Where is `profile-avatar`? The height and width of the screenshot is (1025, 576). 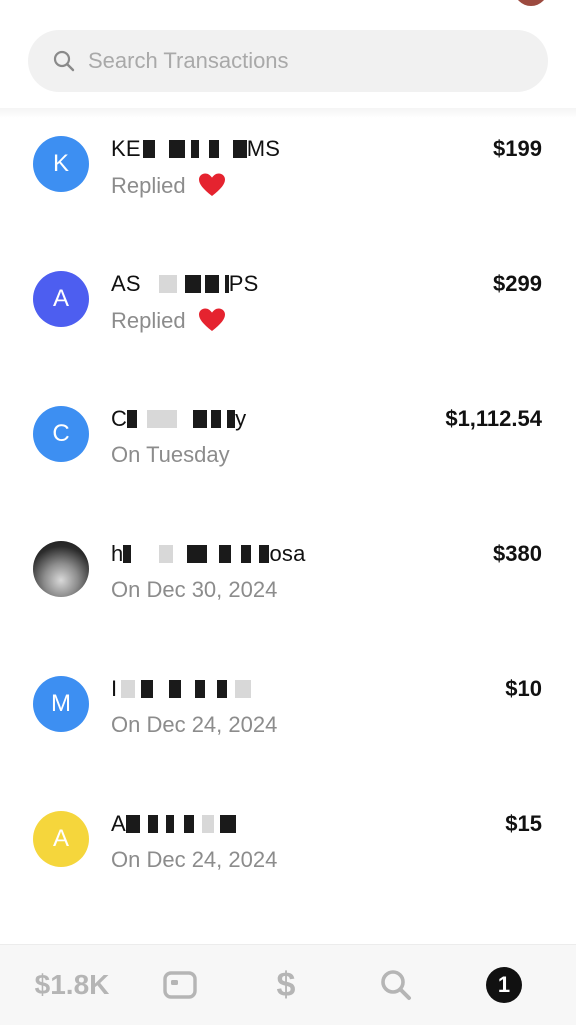 profile-avatar is located at coordinates (531, 3).